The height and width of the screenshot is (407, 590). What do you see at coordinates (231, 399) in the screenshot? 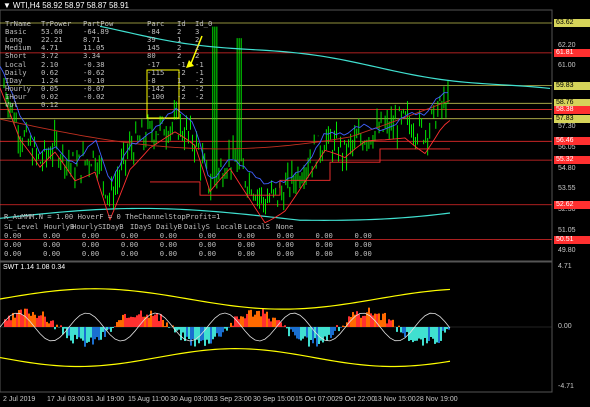
I see `time-axis-label: 13 Sep 23:00` at bounding box center [231, 399].